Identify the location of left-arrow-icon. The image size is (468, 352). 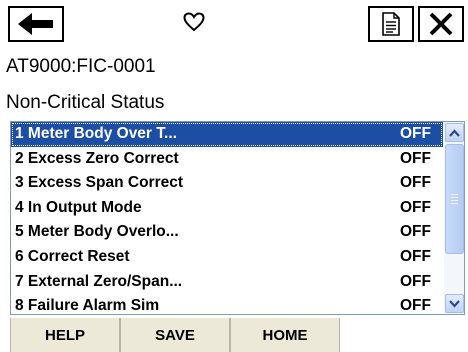
(35, 24).